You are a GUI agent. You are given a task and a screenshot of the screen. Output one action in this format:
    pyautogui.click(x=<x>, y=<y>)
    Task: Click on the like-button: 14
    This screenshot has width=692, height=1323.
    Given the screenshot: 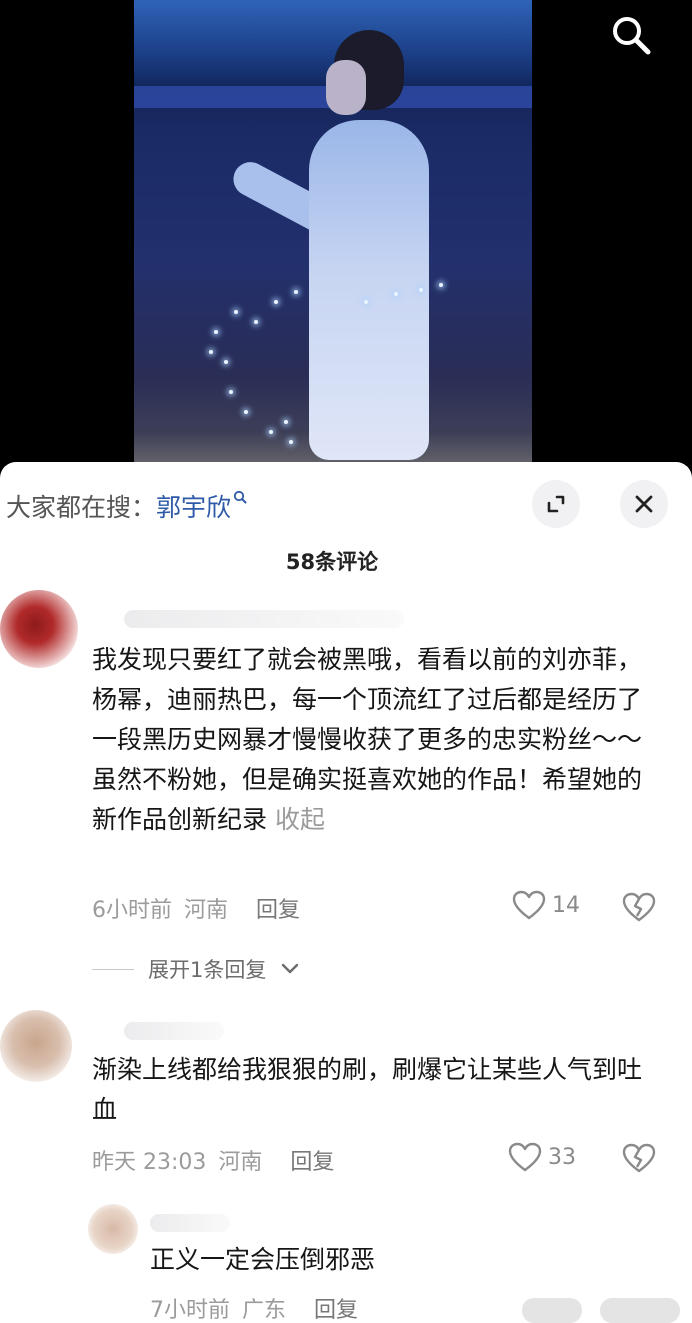 What is the action you would take?
    pyautogui.click(x=546, y=905)
    